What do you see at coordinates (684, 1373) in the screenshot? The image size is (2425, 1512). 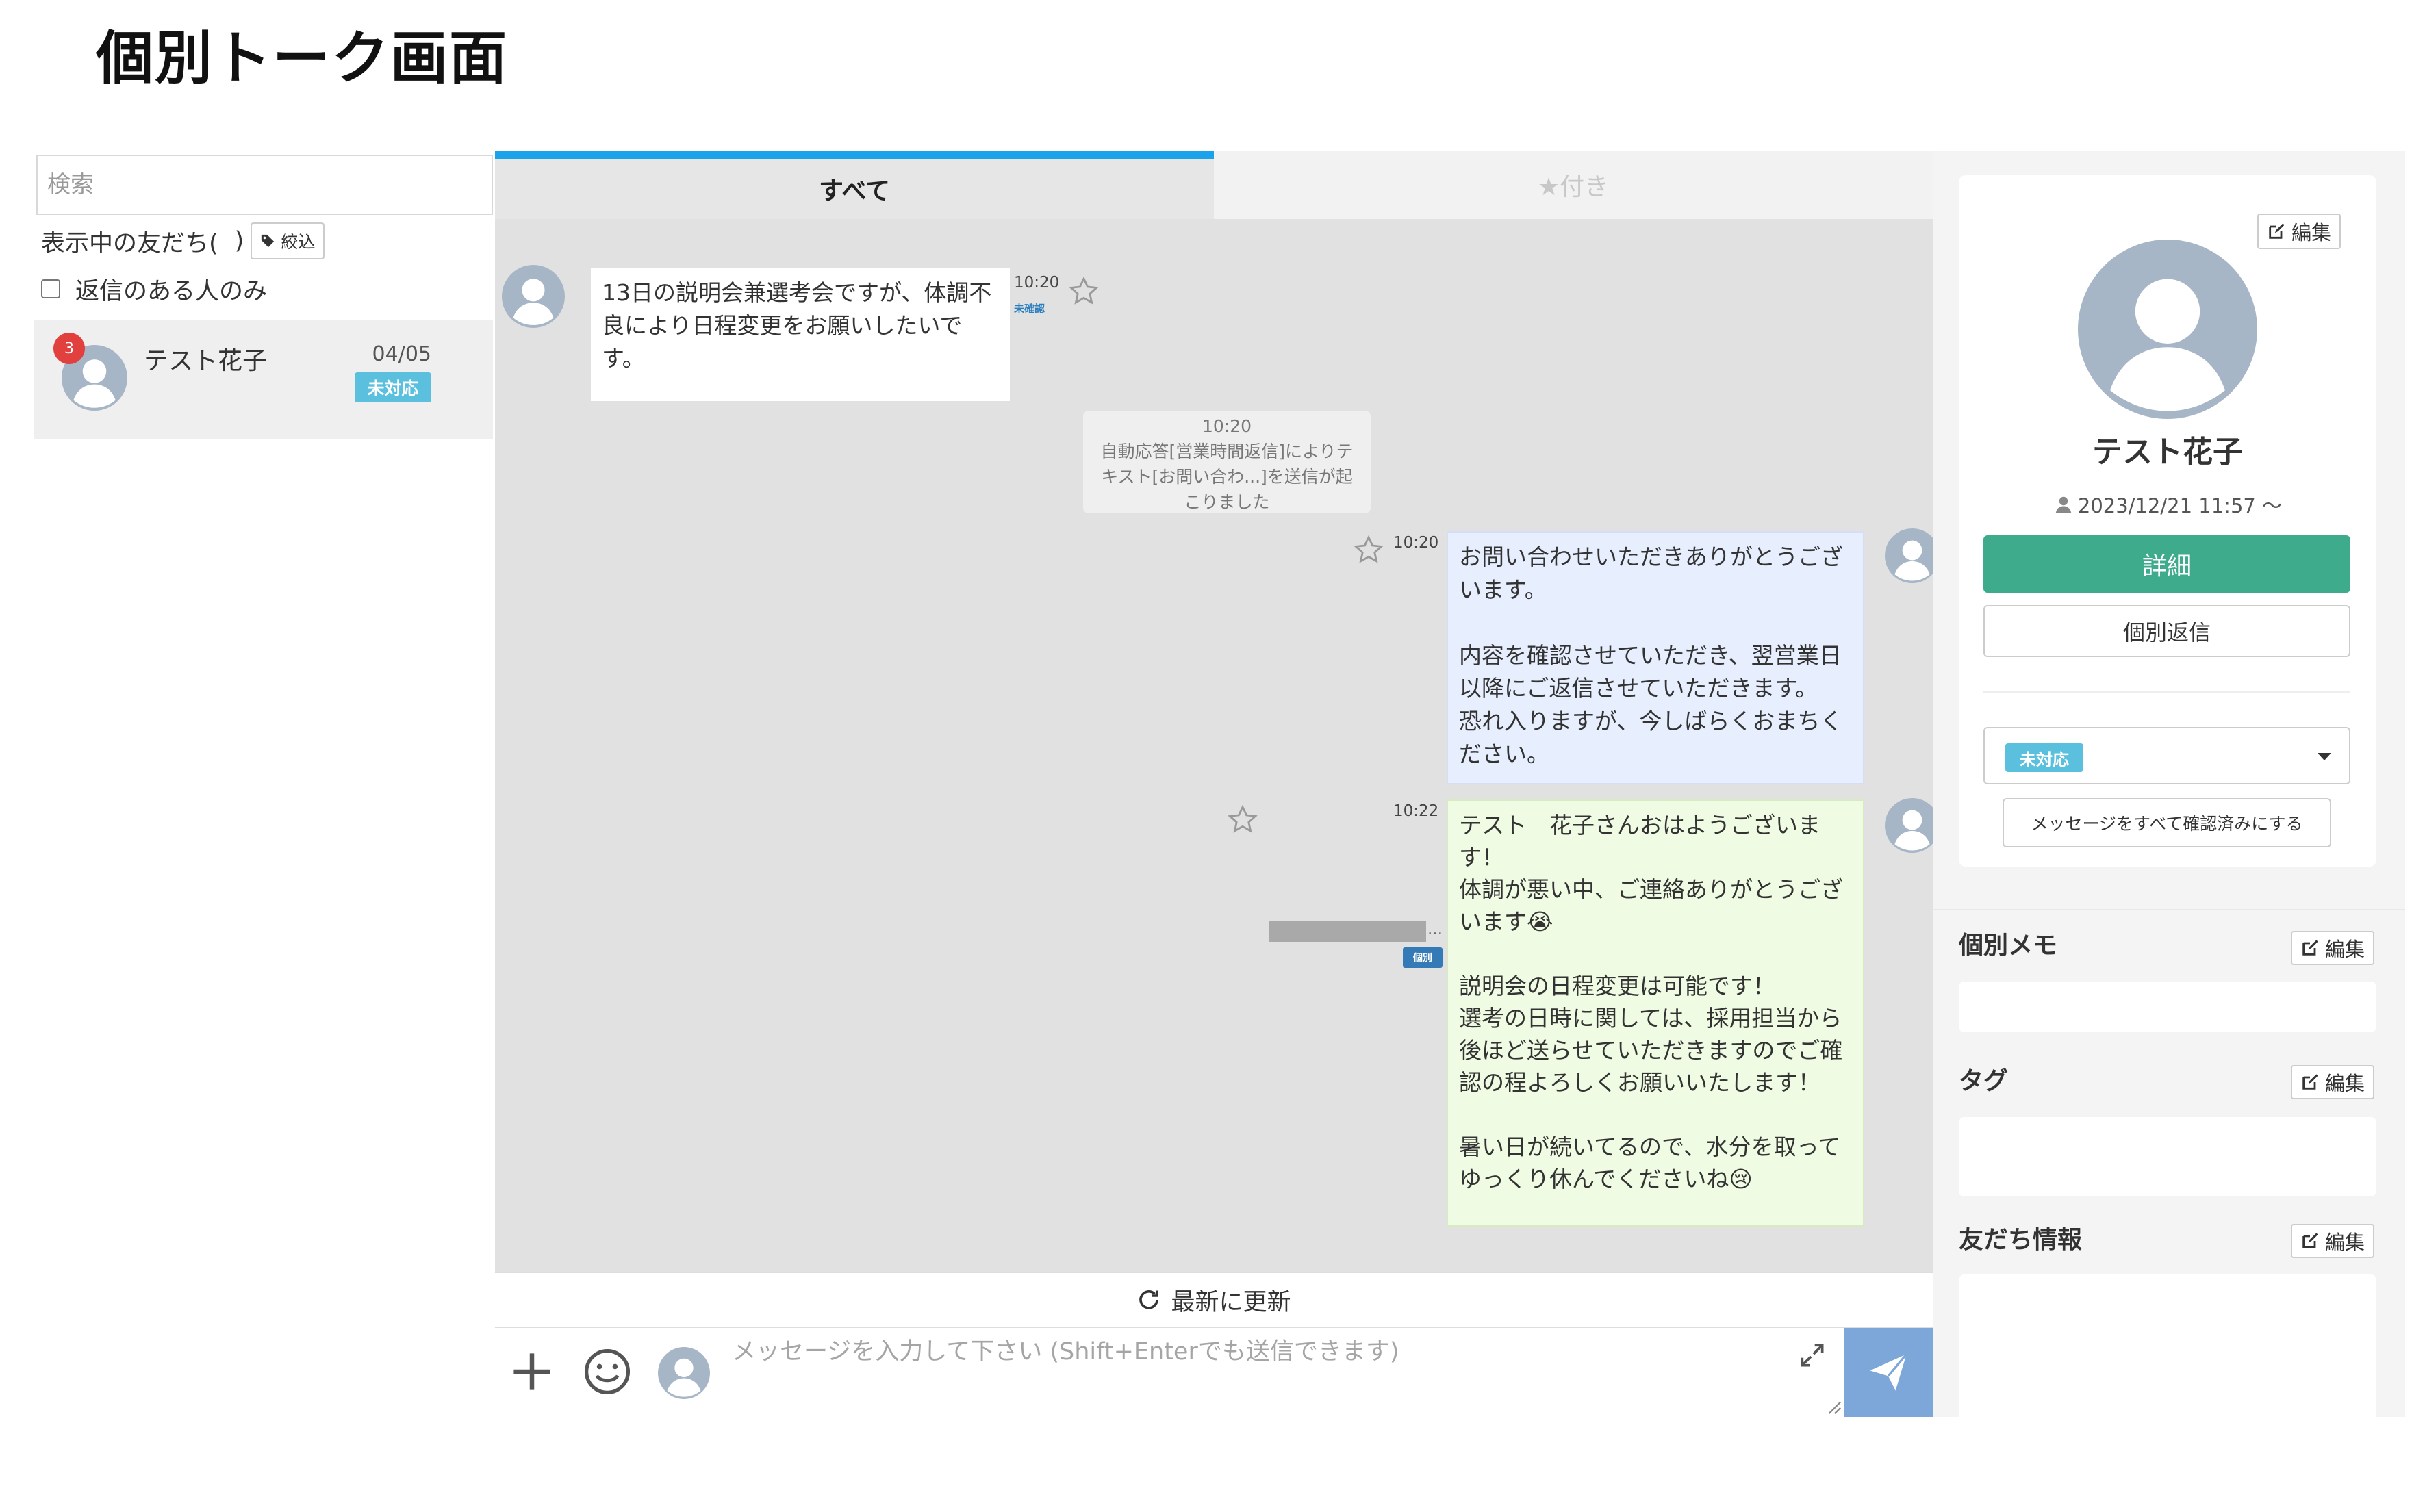 I see `sender-select-avatar` at bounding box center [684, 1373].